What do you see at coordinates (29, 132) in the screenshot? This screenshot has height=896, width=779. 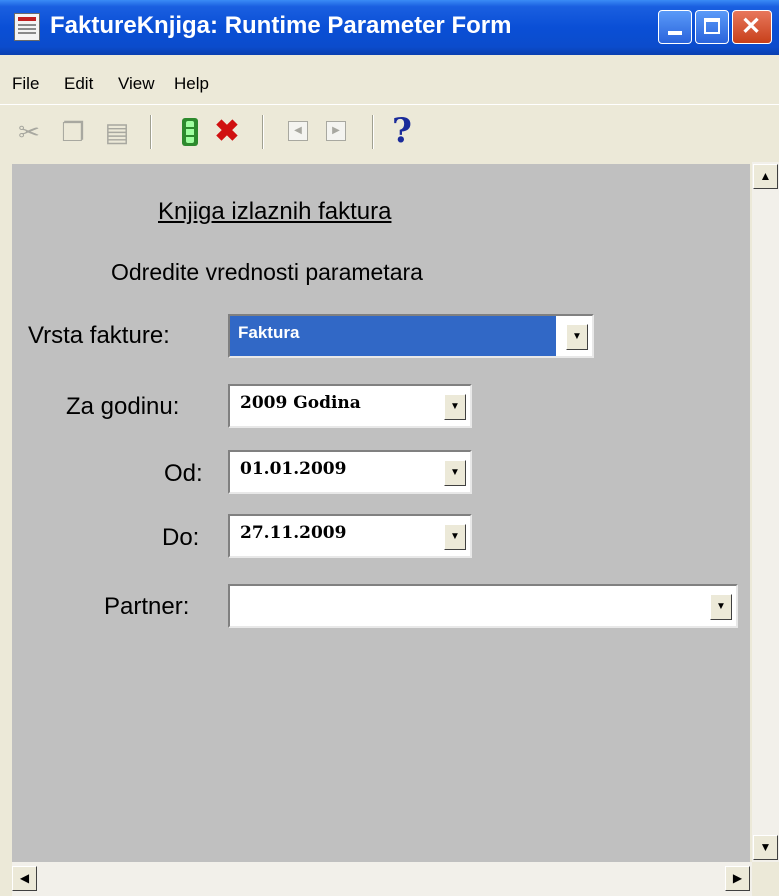 I see `scissors-icon: ✂` at bounding box center [29, 132].